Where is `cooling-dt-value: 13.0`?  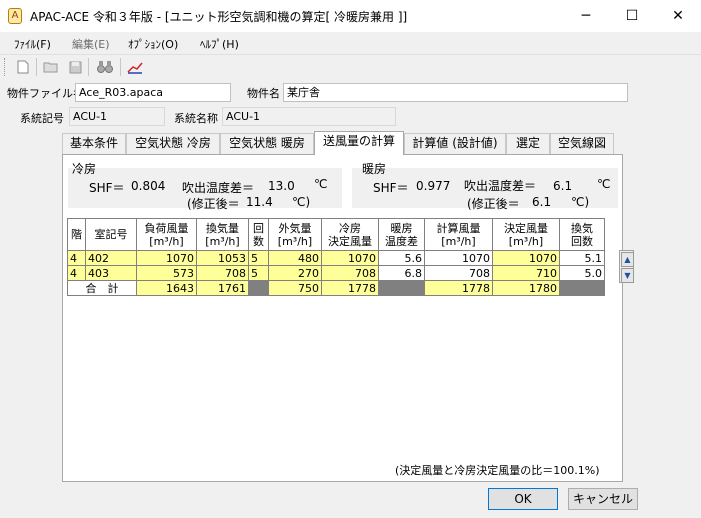
cooling-dt-value: 13.0 is located at coordinates (281, 186).